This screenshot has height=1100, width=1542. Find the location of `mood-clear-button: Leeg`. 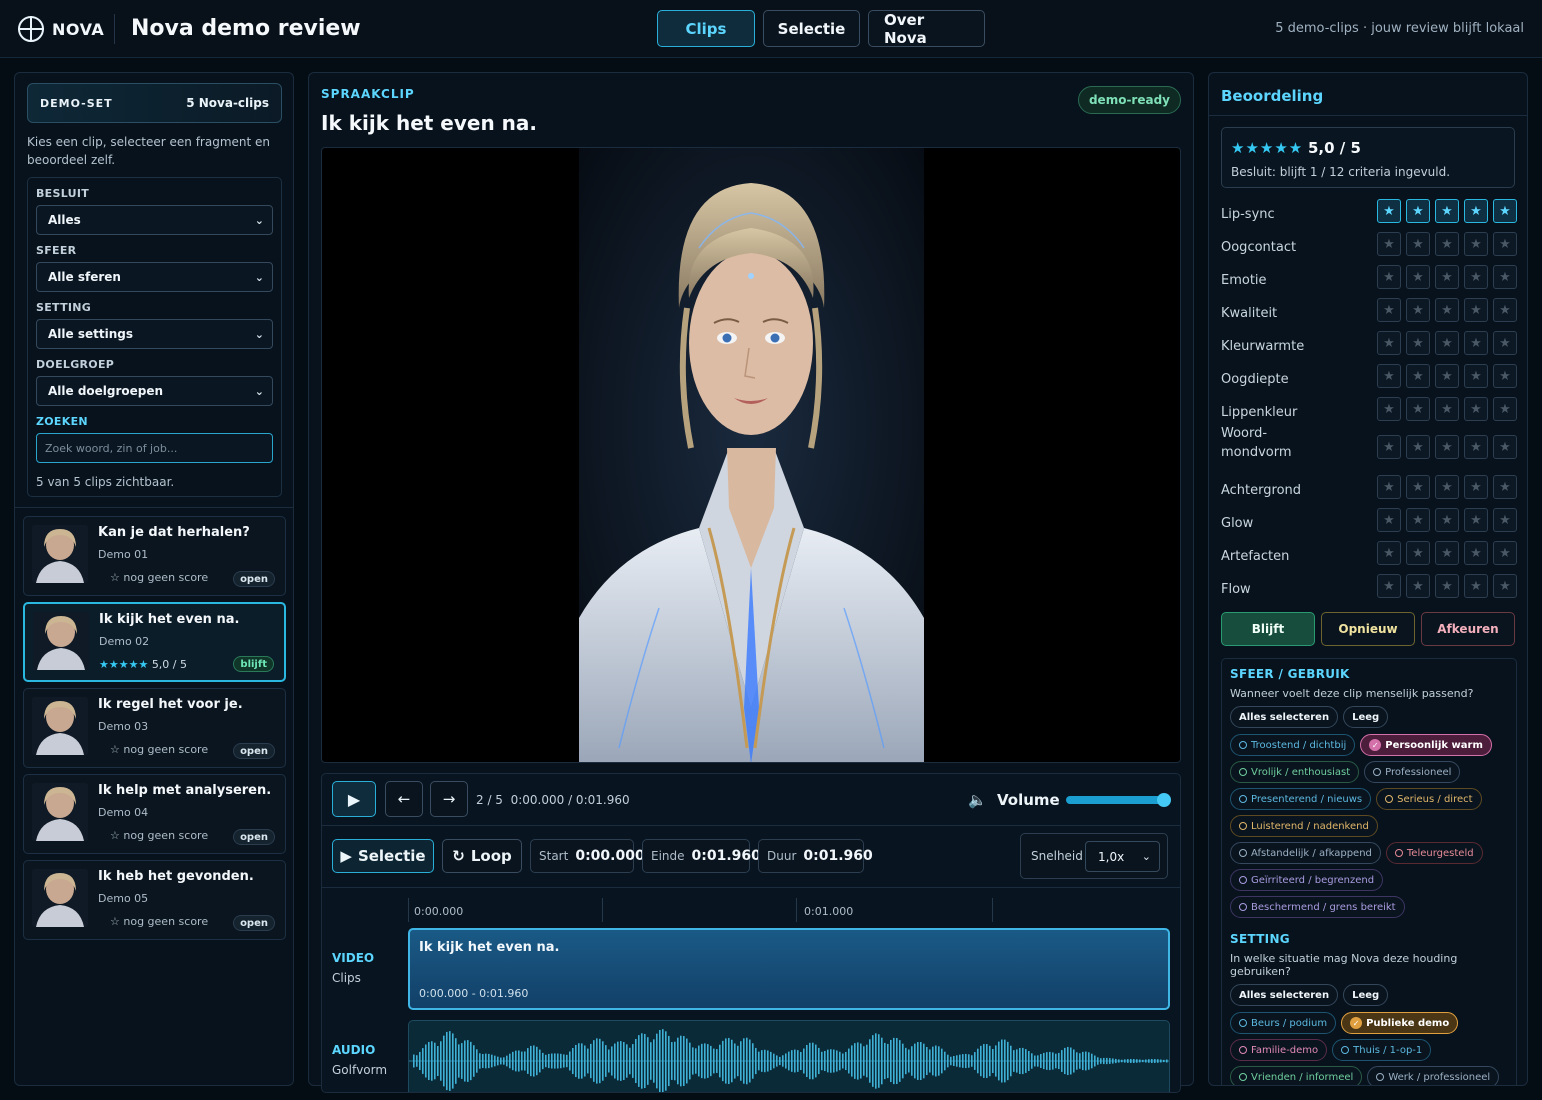

mood-clear-button: Leeg is located at coordinates (1366, 717).